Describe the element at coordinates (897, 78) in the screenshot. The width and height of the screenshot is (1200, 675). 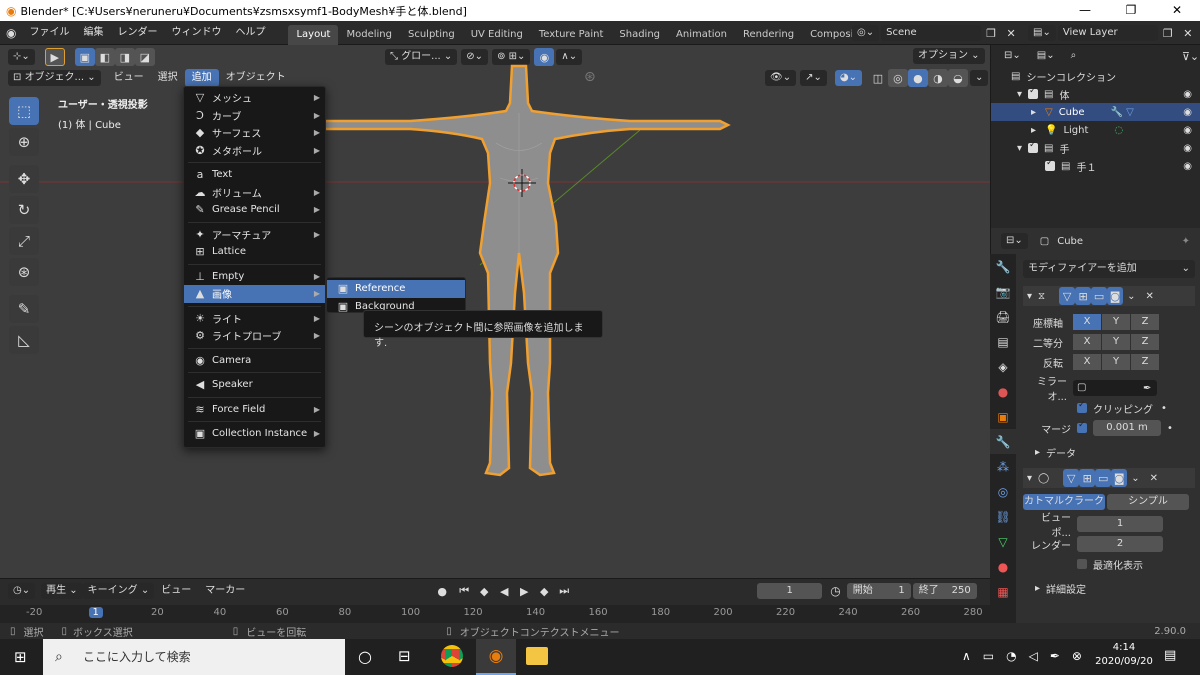
I see `wireframe-shading-icon: ◎` at that location.